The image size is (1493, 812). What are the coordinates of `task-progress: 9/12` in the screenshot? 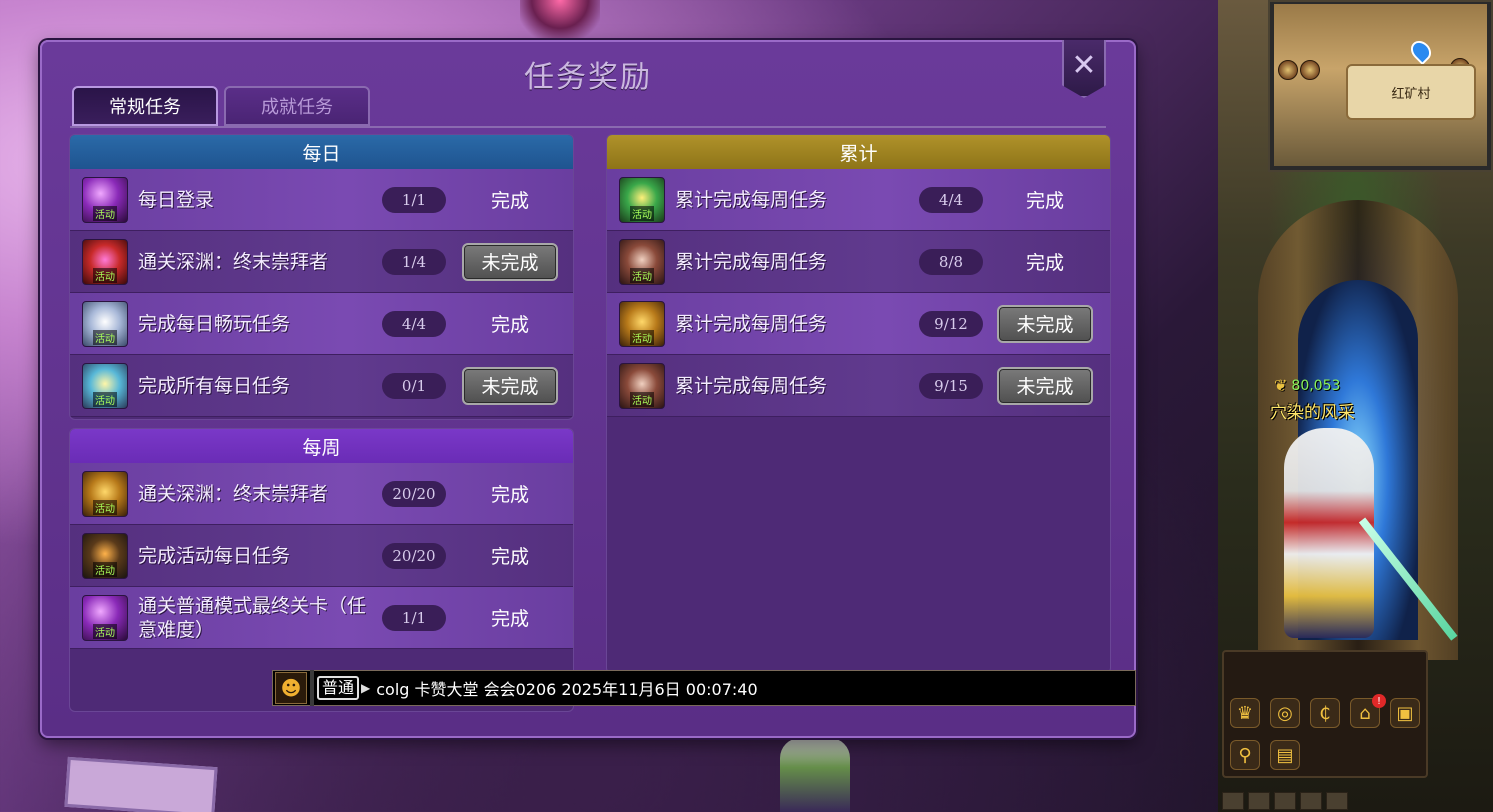 It's located at (951, 323).